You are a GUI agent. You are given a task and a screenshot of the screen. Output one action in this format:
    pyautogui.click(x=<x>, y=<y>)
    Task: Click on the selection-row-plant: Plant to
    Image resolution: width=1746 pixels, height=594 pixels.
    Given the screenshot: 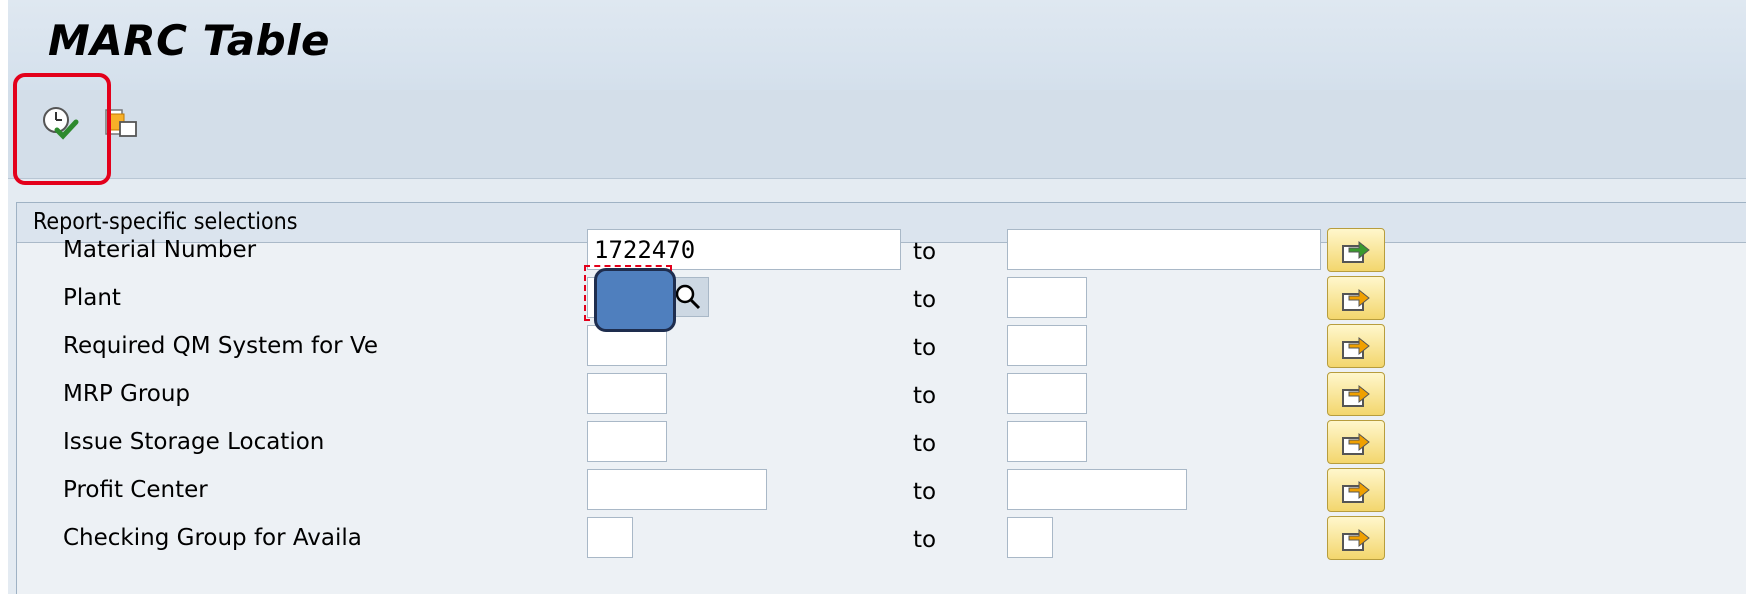 What is the action you would take?
    pyautogui.click(x=881, y=299)
    